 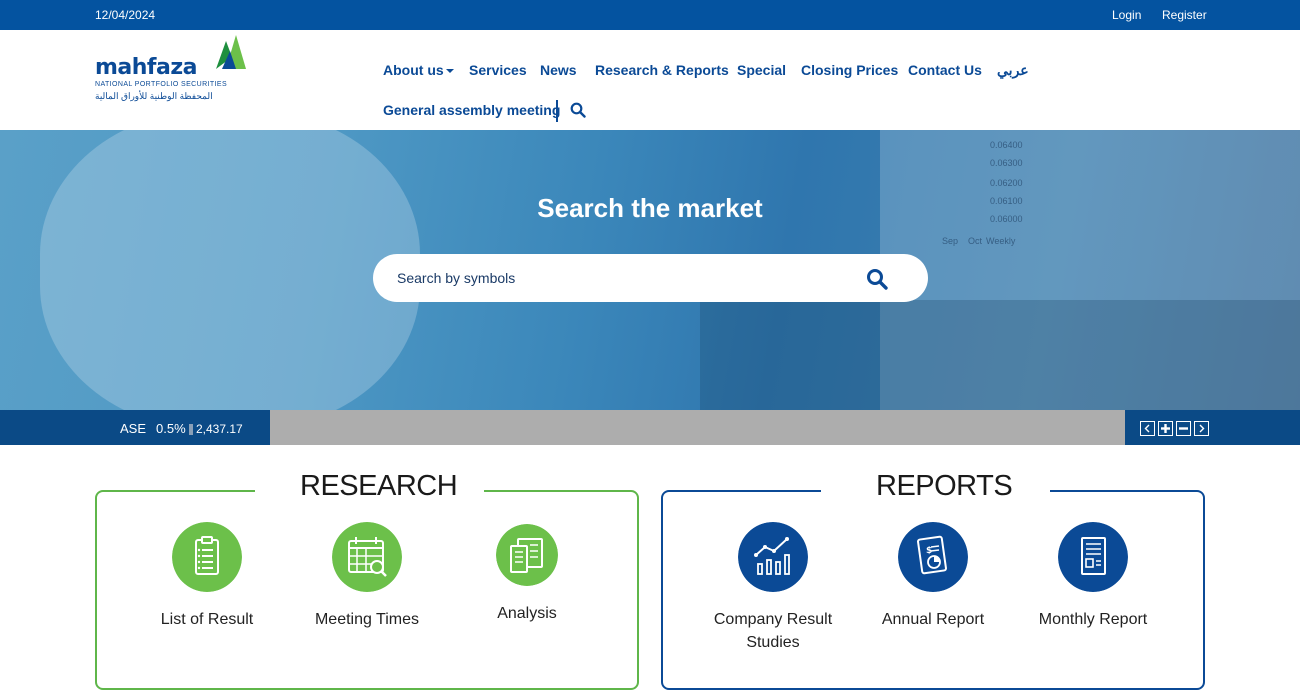 What do you see at coordinates (471, 110) in the screenshot?
I see `nav-general-assembly: General assembly meeting` at bounding box center [471, 110].